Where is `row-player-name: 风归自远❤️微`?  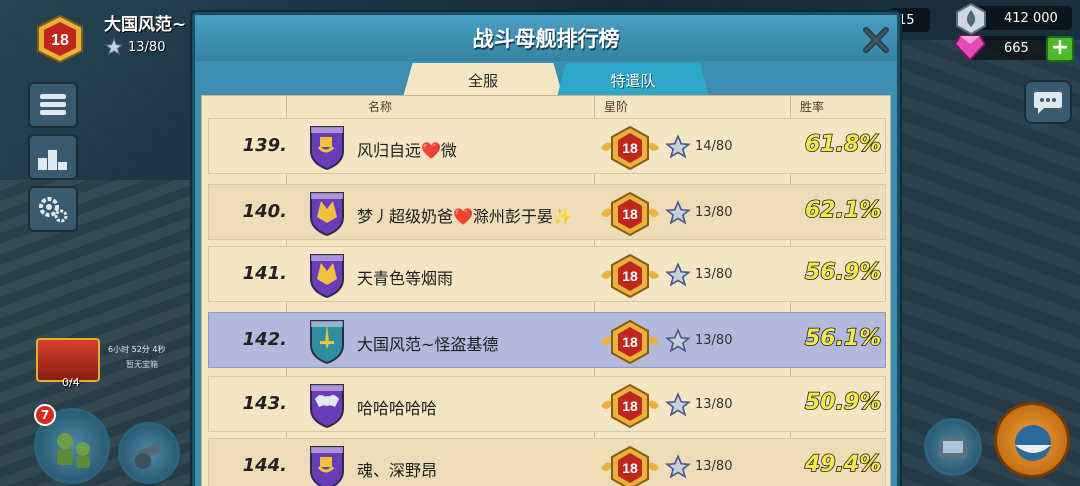 row-player-name: 风归自远❤️微 is located at coordinates (407, 150).